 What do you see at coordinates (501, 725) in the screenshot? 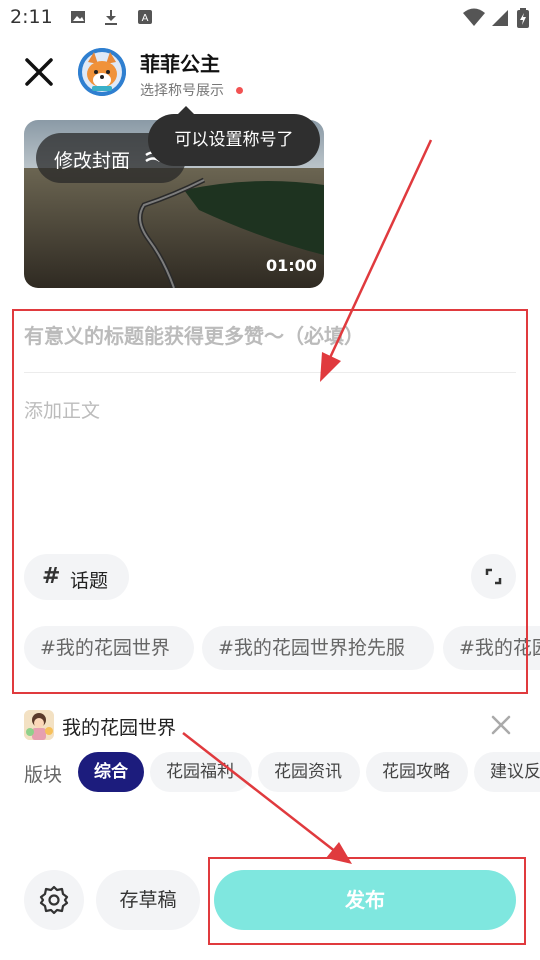
I see `remove-game-icon` at bounding box center [501, 725].